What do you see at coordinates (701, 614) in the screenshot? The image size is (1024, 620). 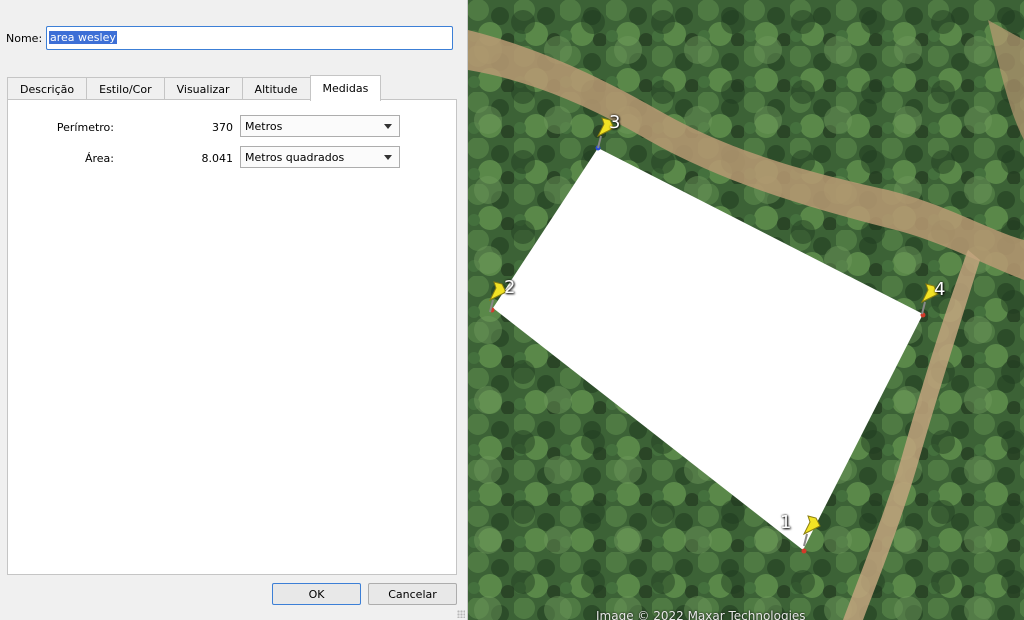 I see `imagery-credit: Image © 2022 Maxar Technologies` at bounding box center [701, 614].